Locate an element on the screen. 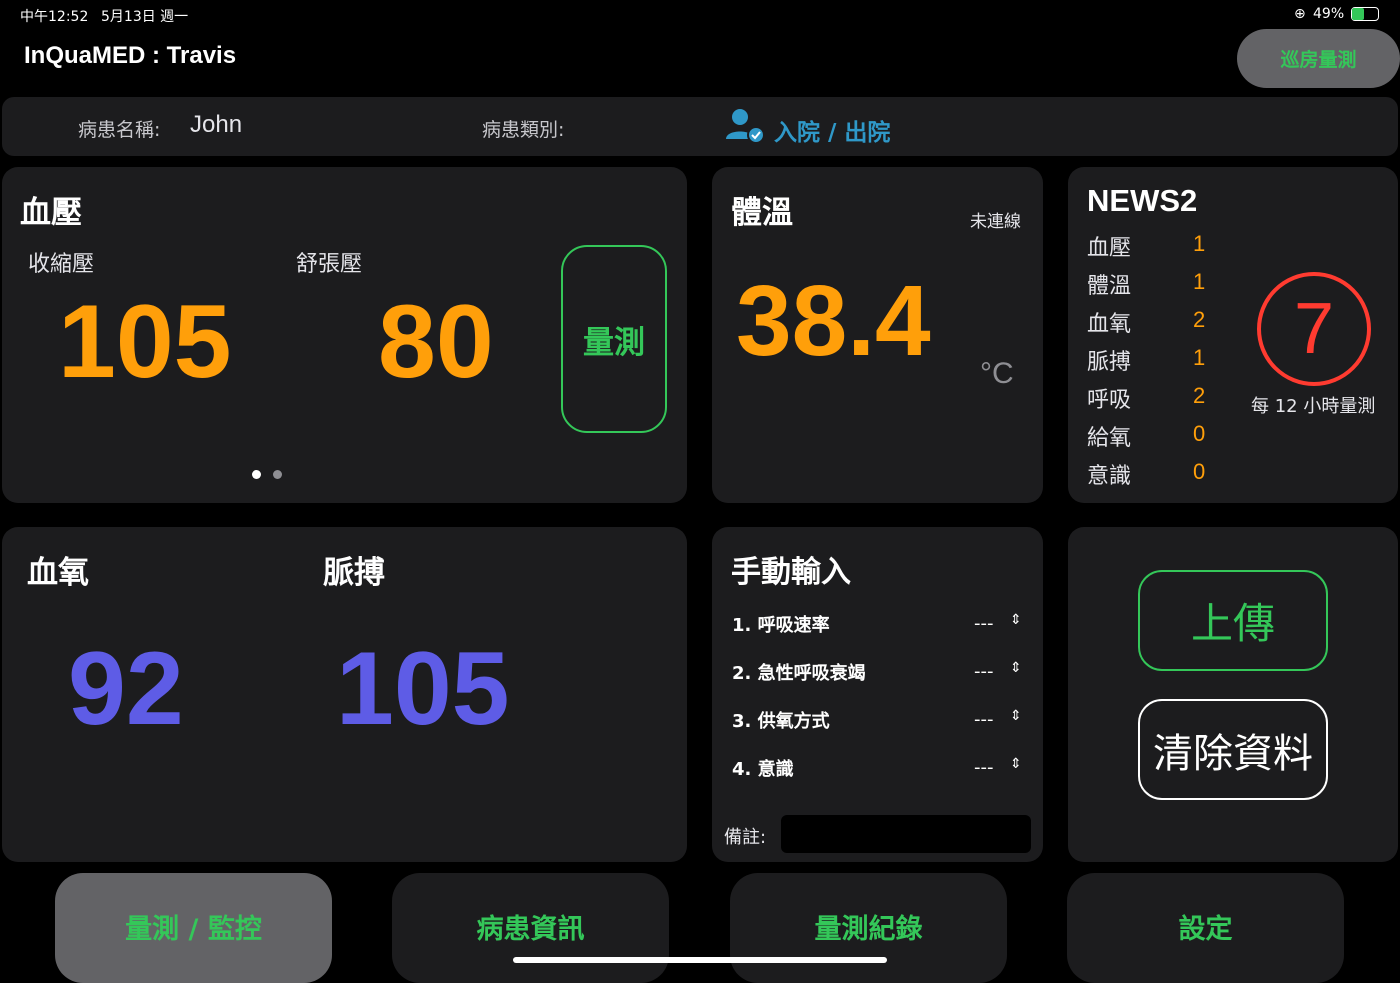 This screenshot has height=983, width=1400. note-input is located at coordinates (906, 834).